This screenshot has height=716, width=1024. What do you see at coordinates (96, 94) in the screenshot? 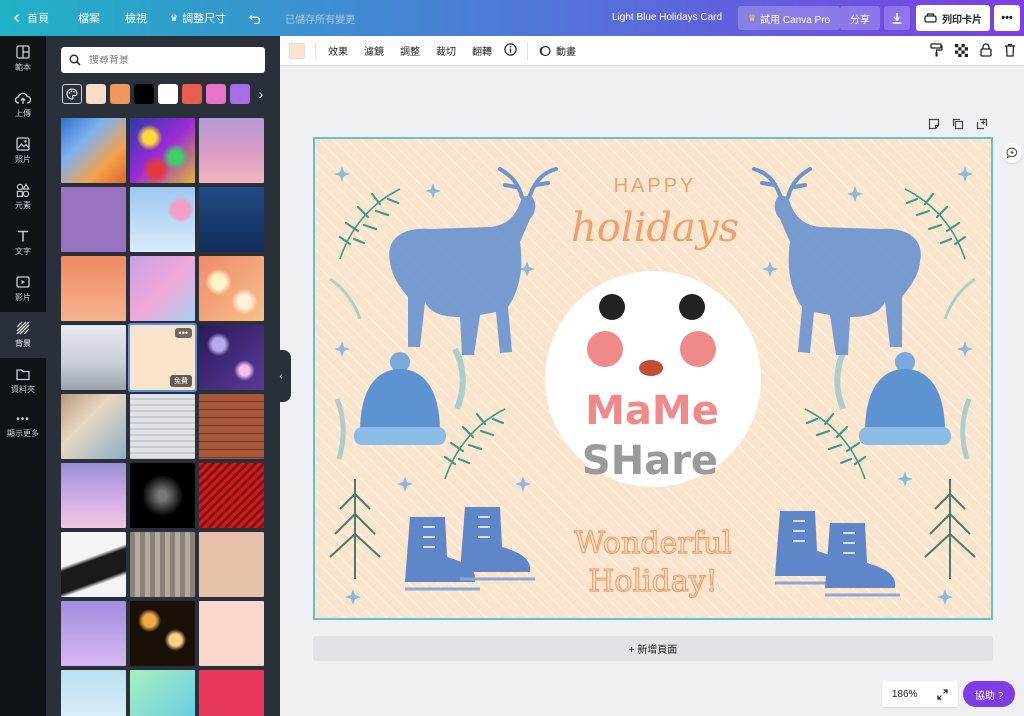
I see `swatch-peach` at bounding box center [96, 94].